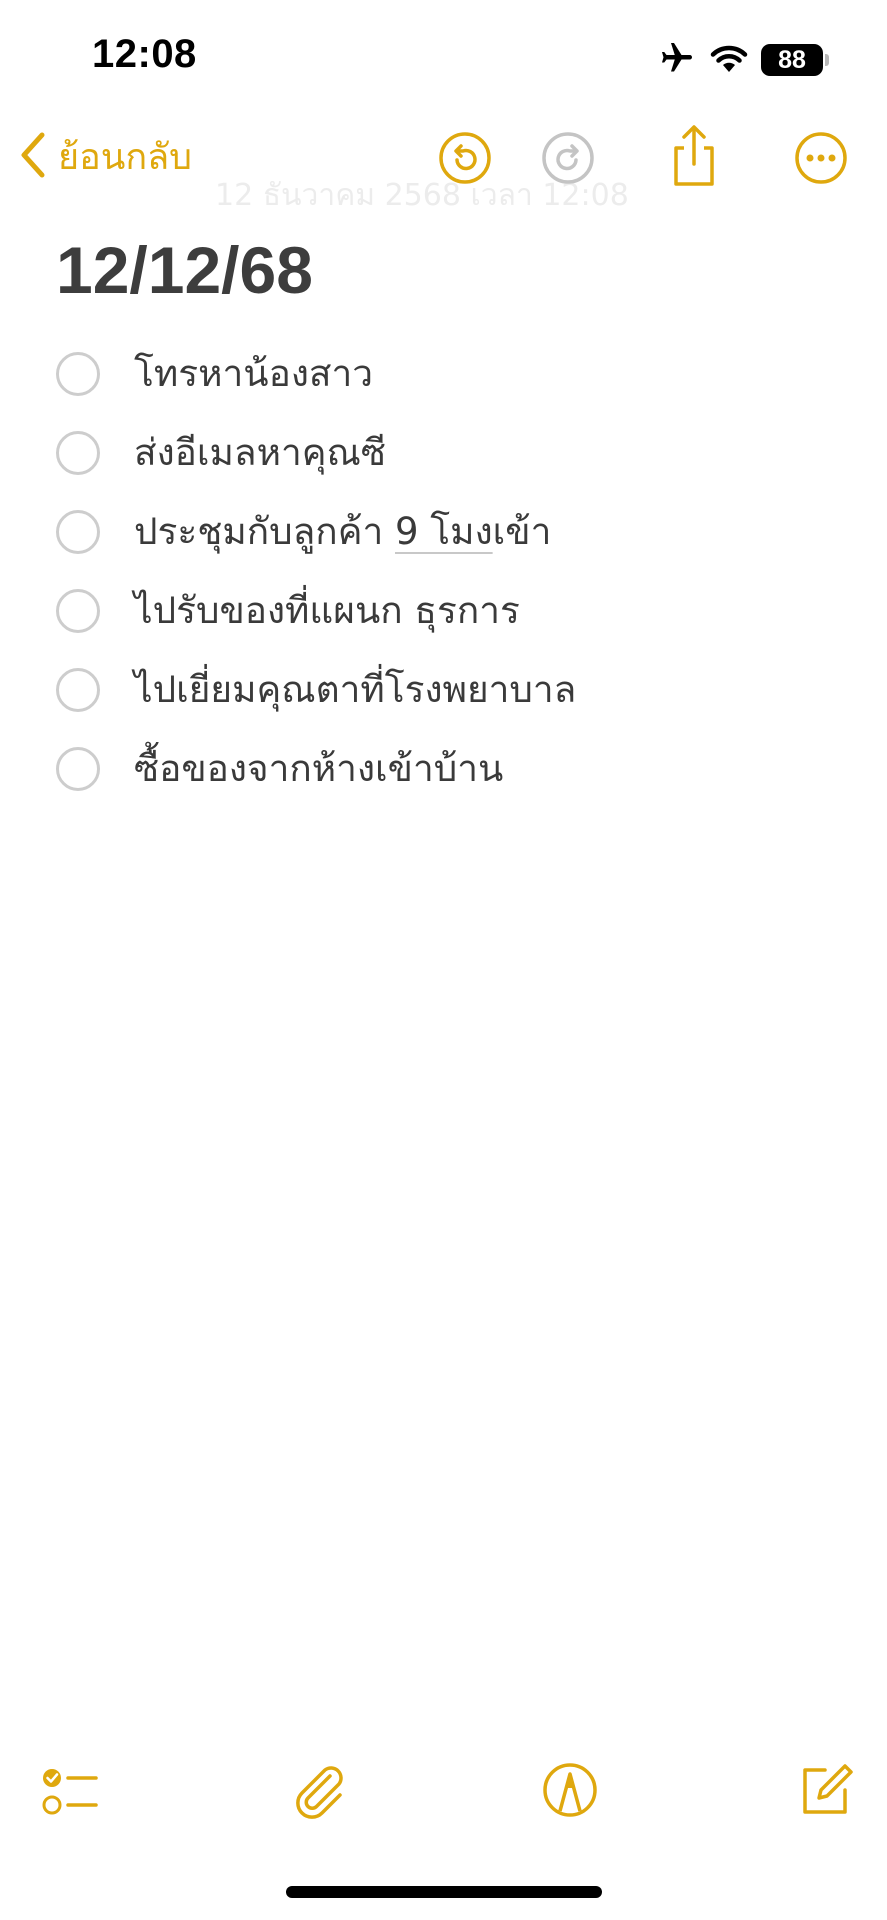  What do you see at coordinates (444, 531) in the screenshot?
I see `time-link: 9 โมง` at bounding box center [444, 531].